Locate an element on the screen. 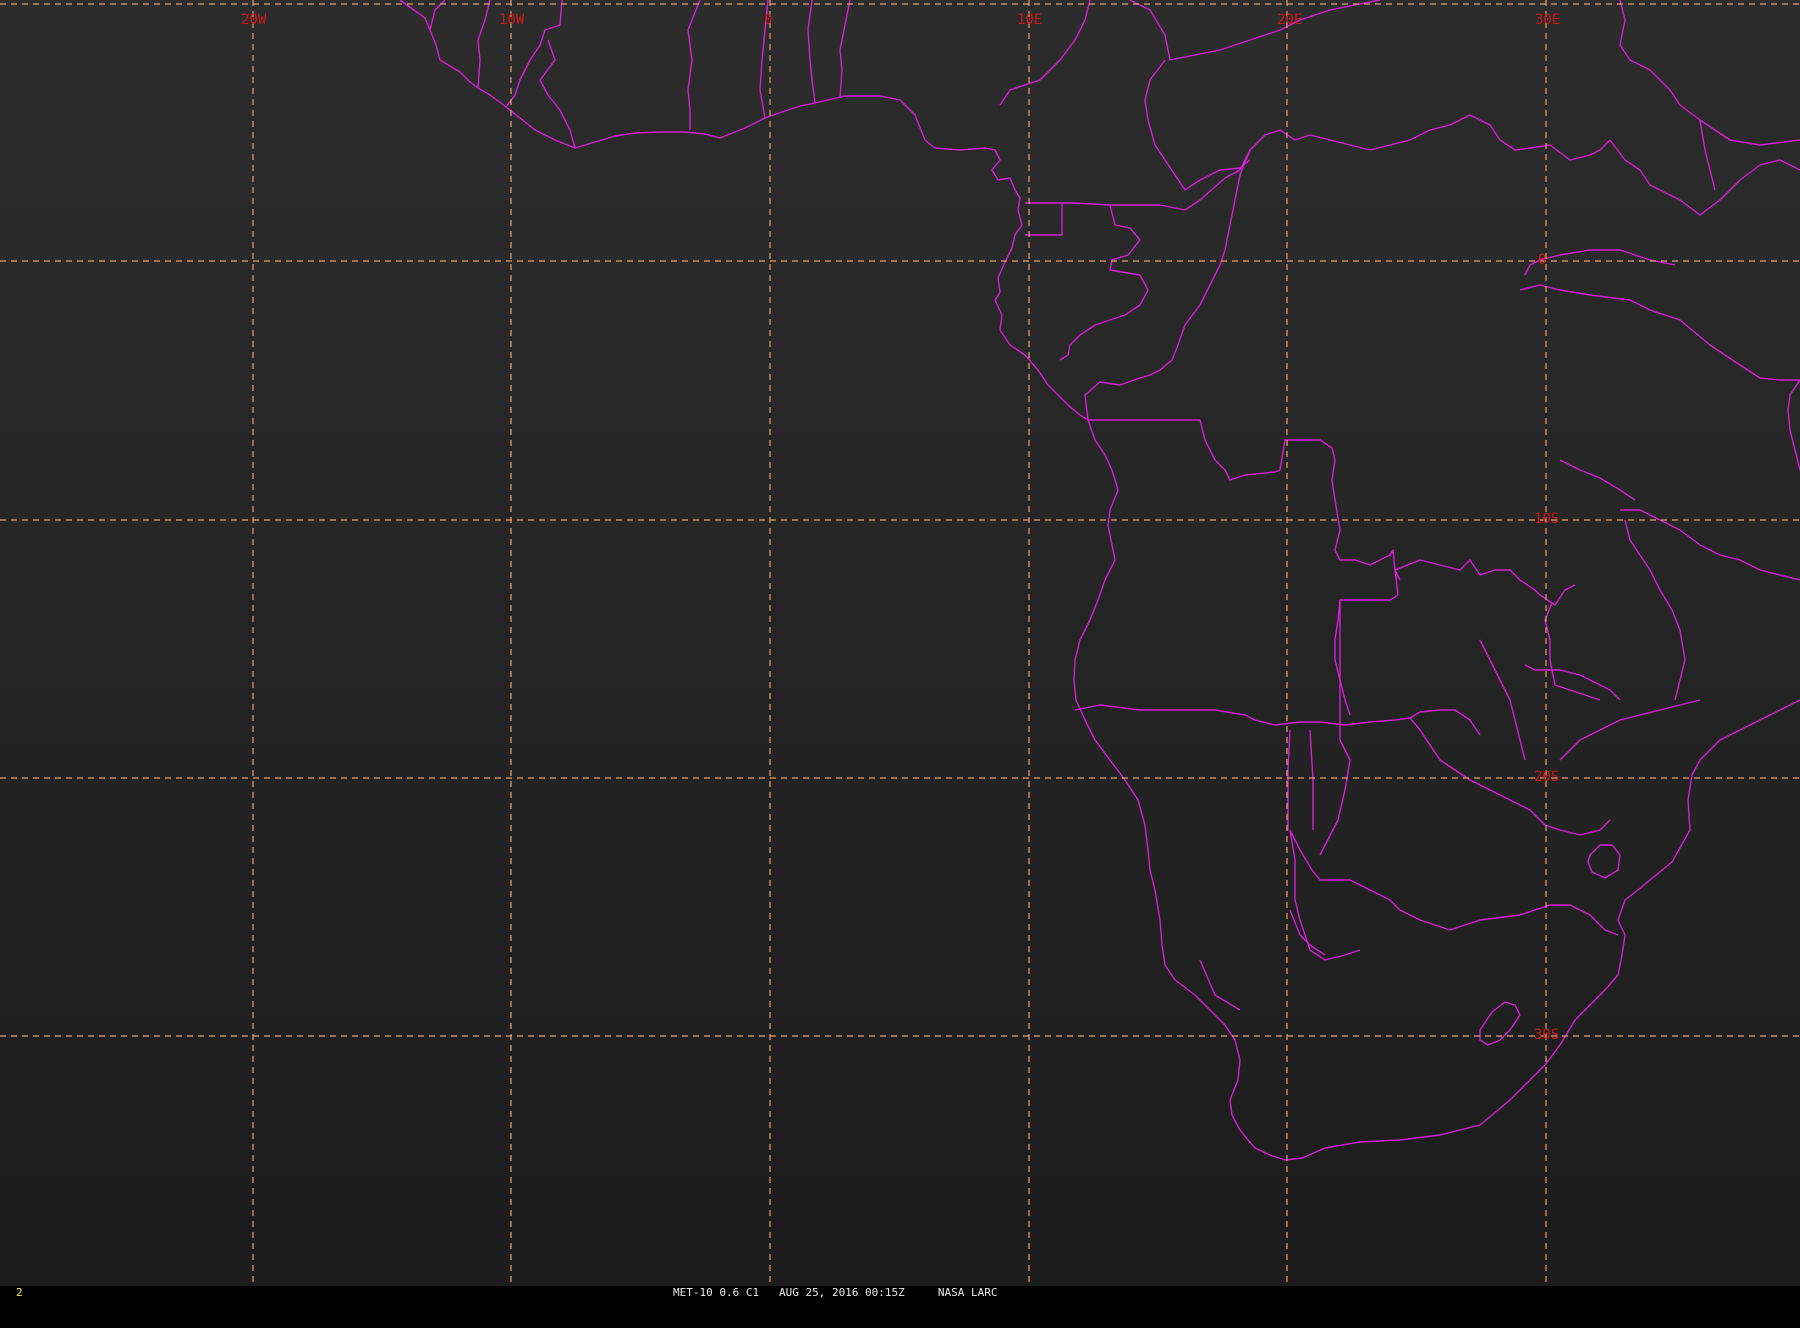 This screenshot has width=1800, height=1328. lat-label-20s: 20S is located at coordinates (1546, 777).